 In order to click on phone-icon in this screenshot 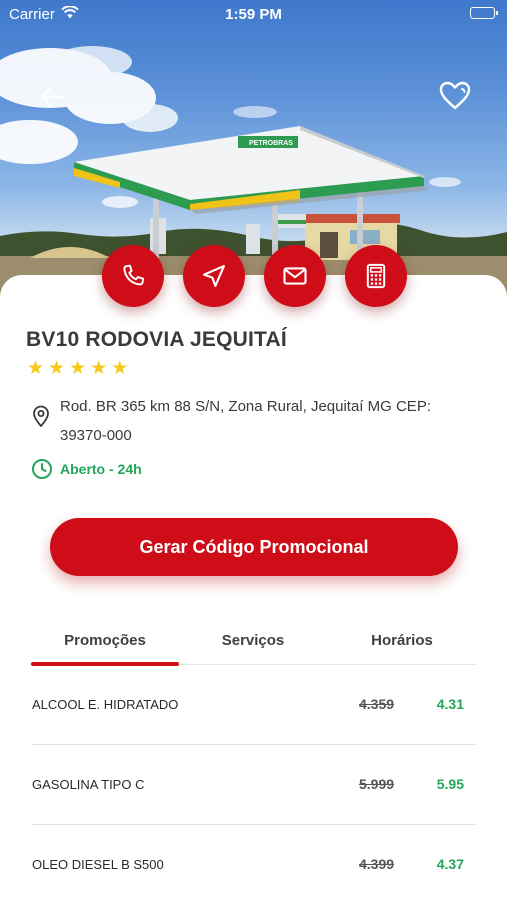, I will do `click(134, 275)`.